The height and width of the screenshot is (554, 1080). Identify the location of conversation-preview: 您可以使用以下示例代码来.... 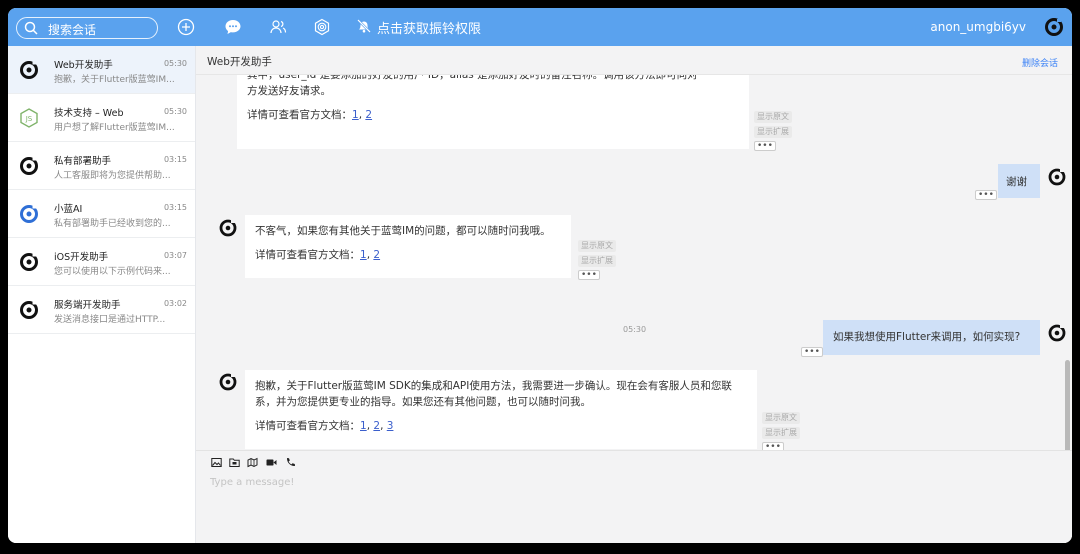
(112, 272).